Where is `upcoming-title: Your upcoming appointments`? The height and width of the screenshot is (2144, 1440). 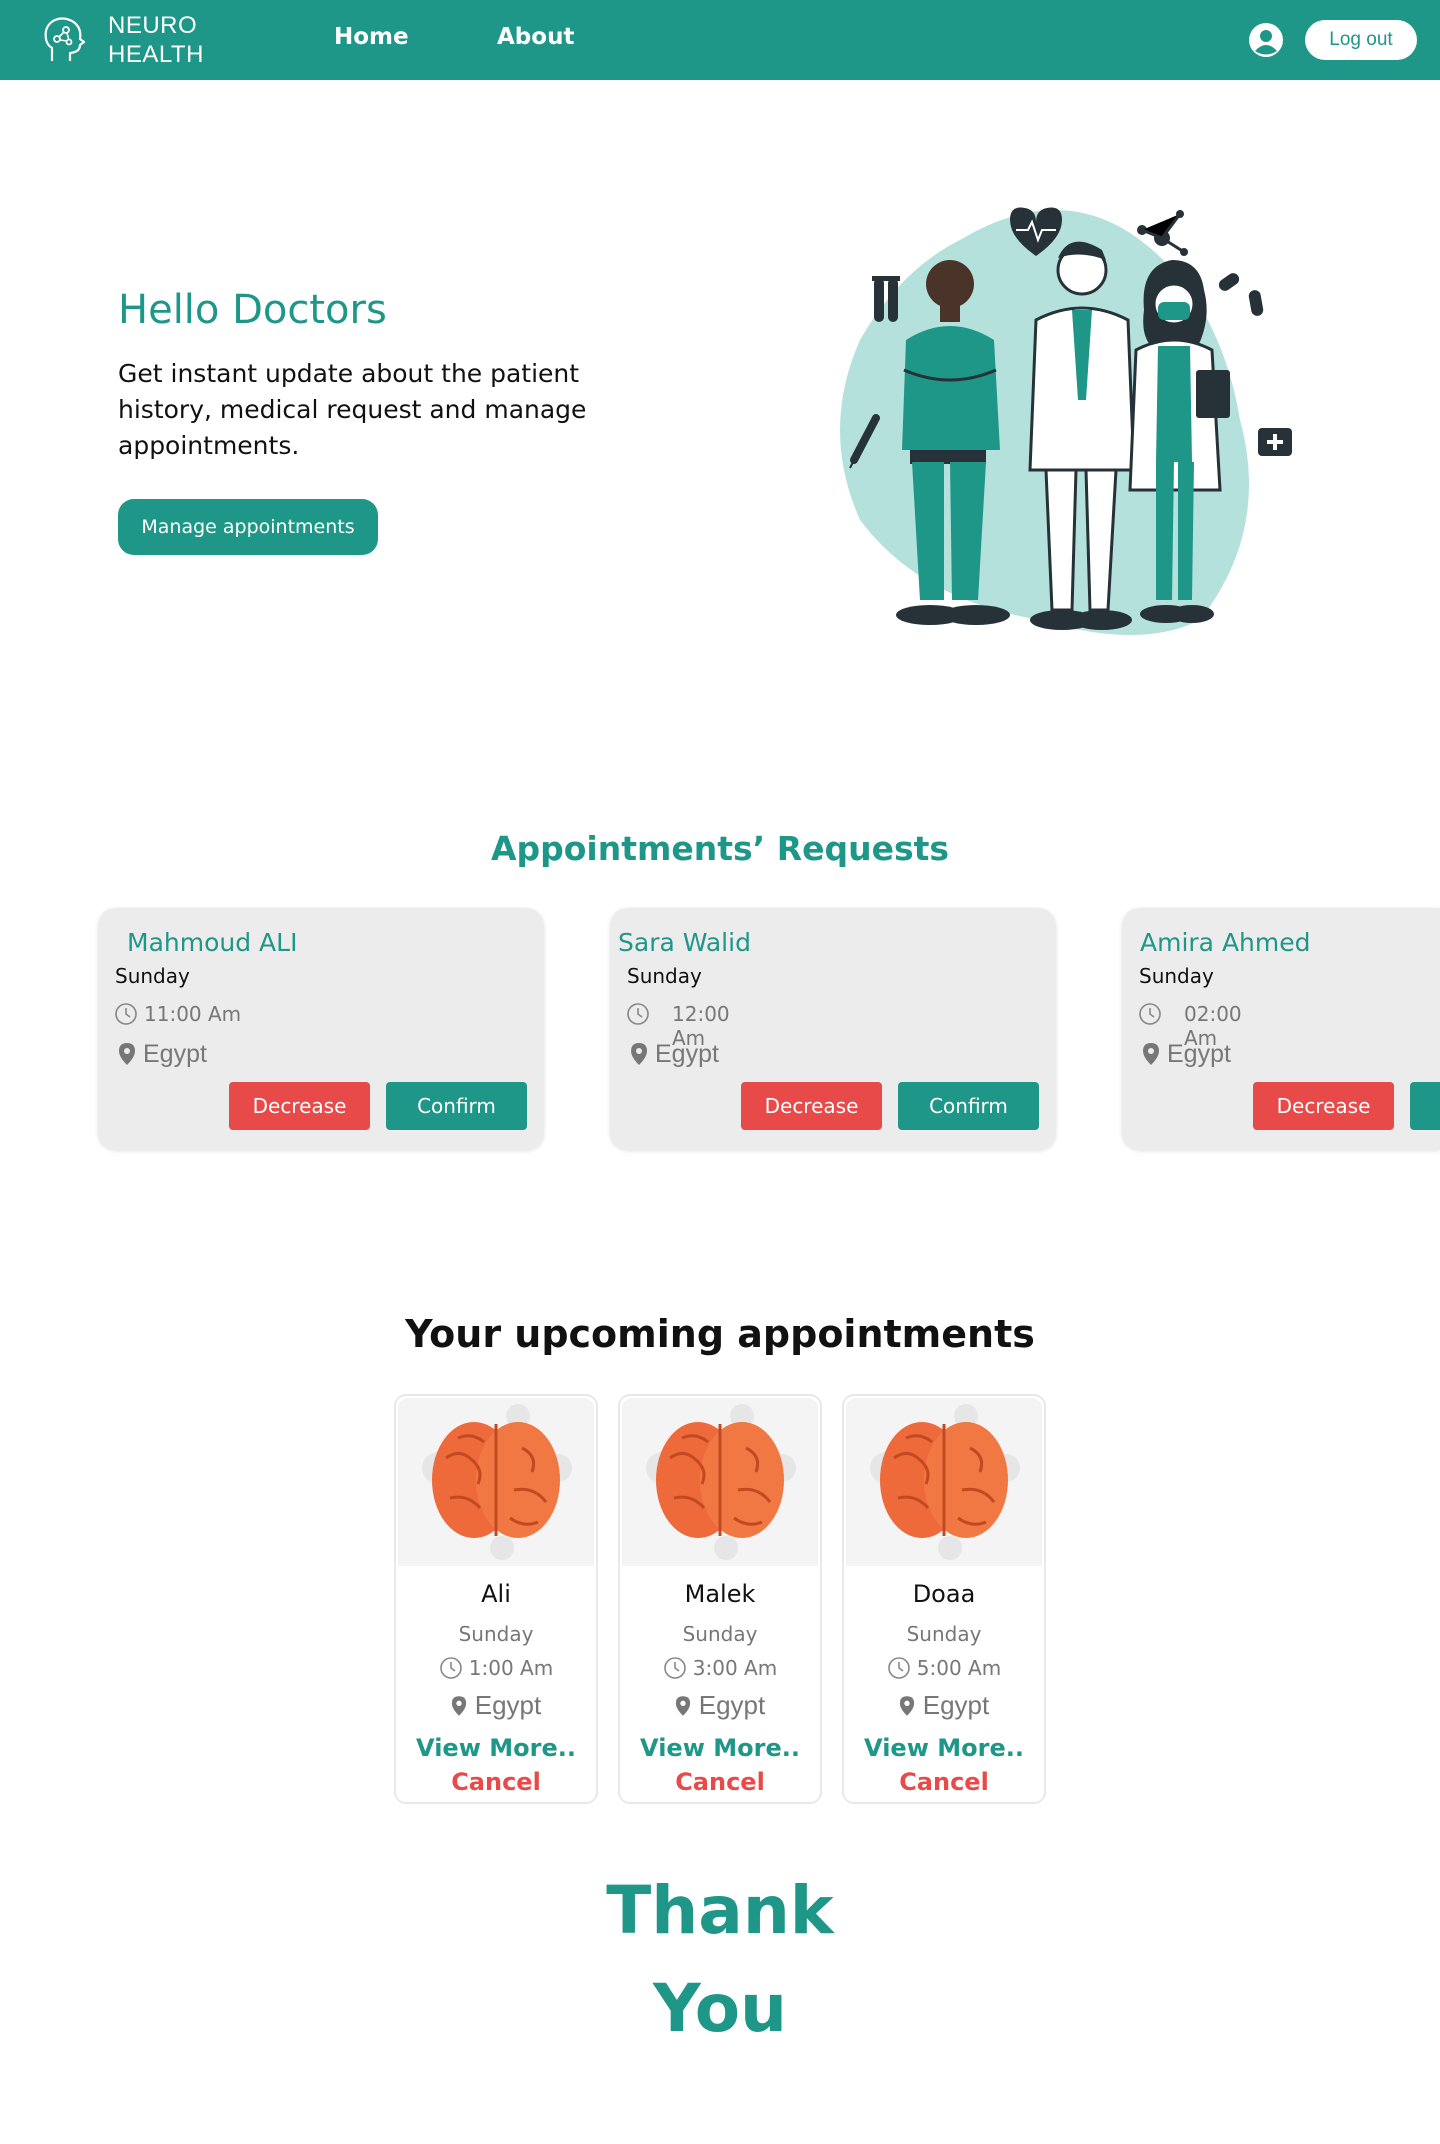
upcoming-title: Your upcoming appointments is located at coordinates (720, 1334).